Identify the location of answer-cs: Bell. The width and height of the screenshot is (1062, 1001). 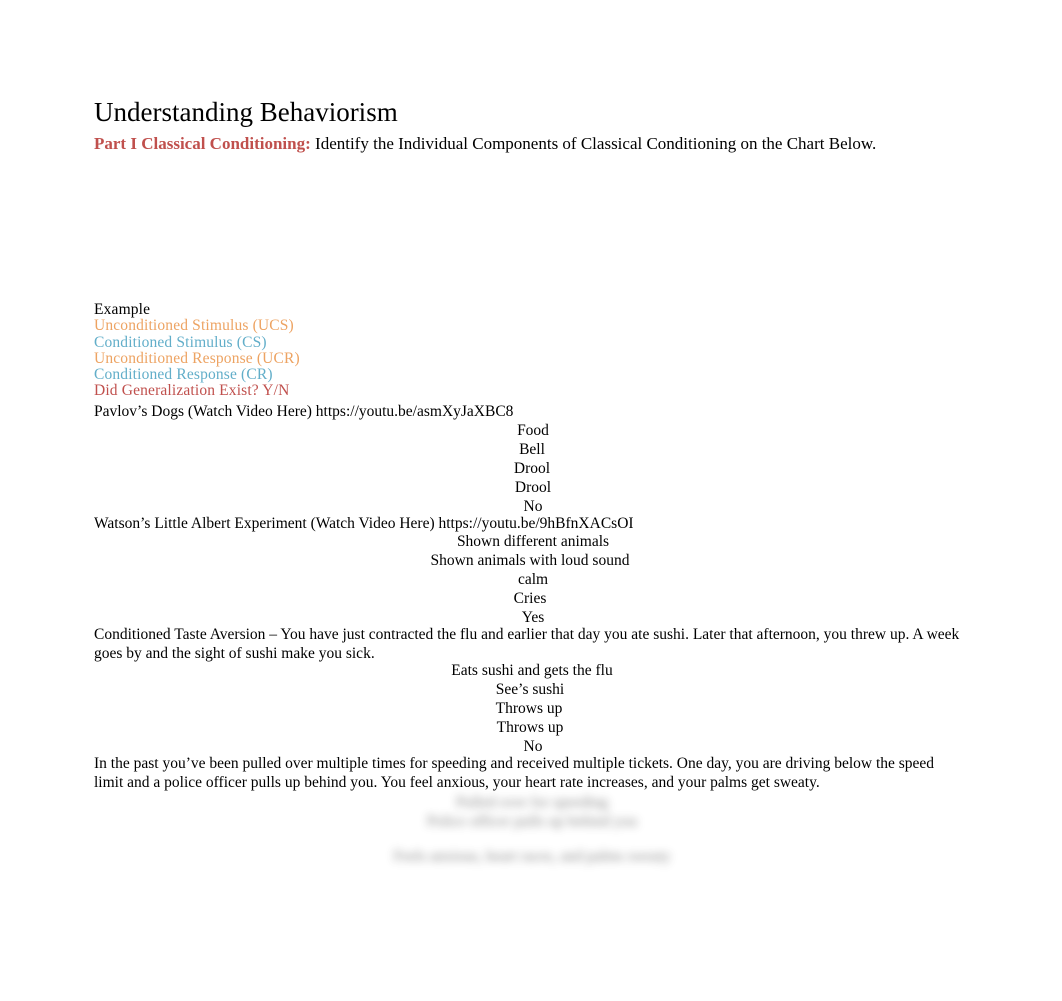
(532, 449).